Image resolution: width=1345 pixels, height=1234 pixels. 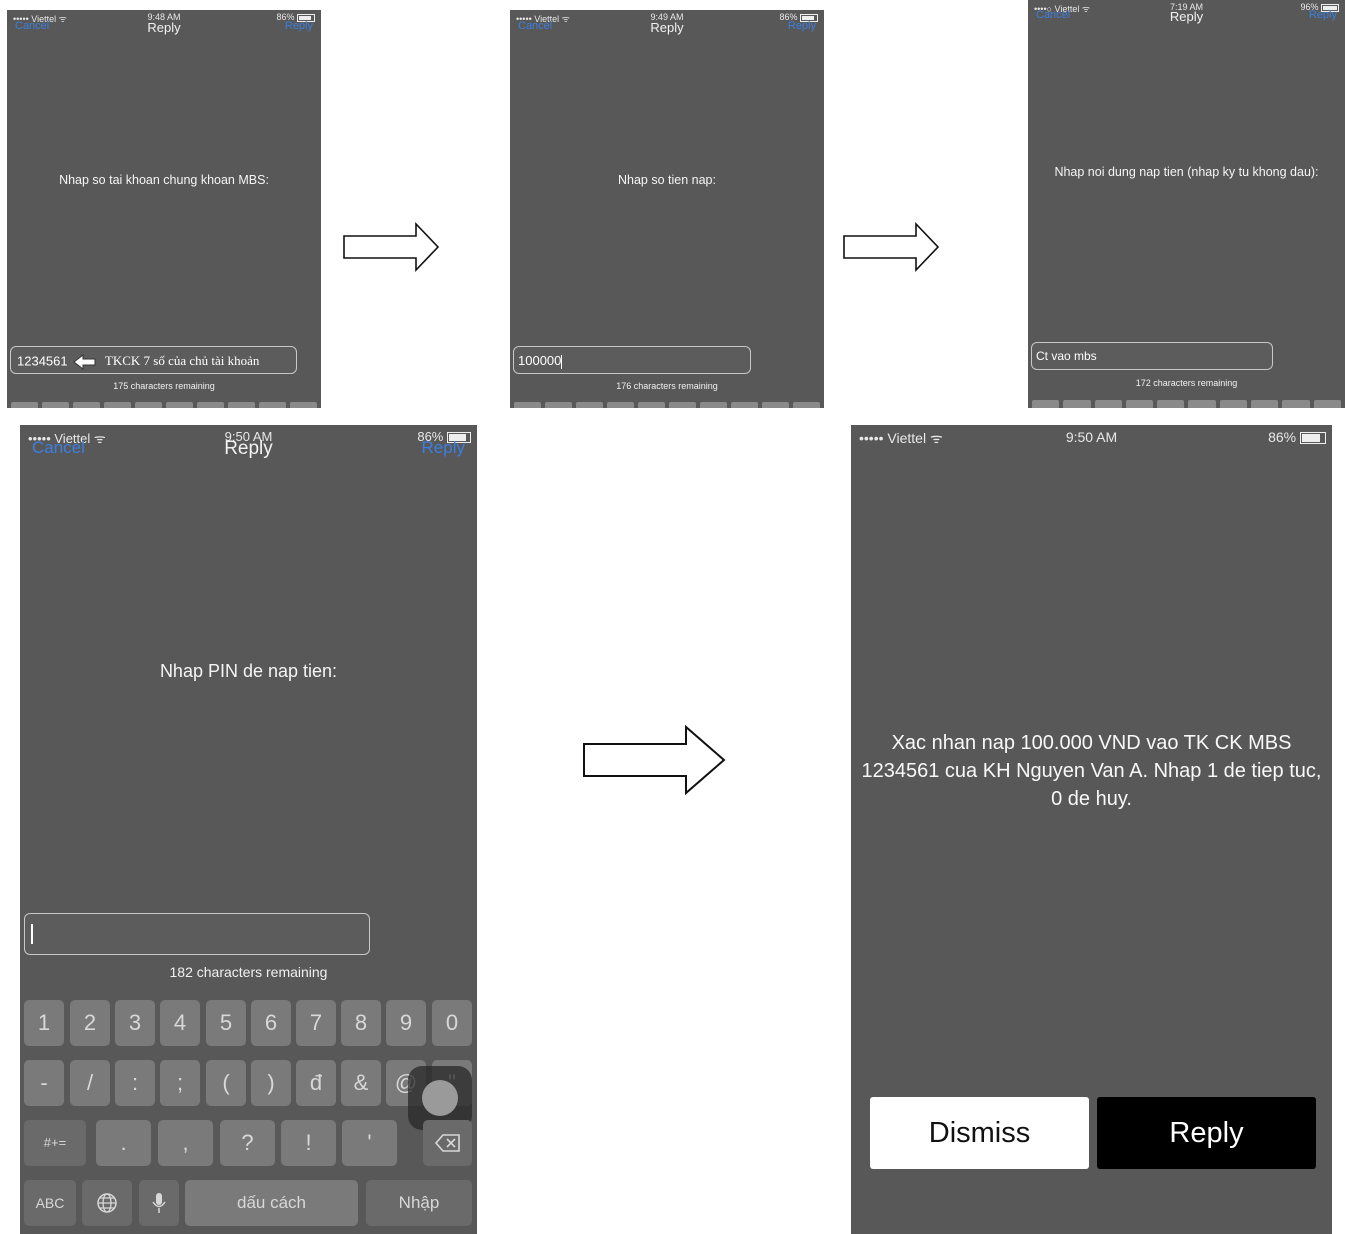 What do you see at coordinates (123, 1143) in the screenshot?
I see `key-period: .` at bounding box center [123, 1143].